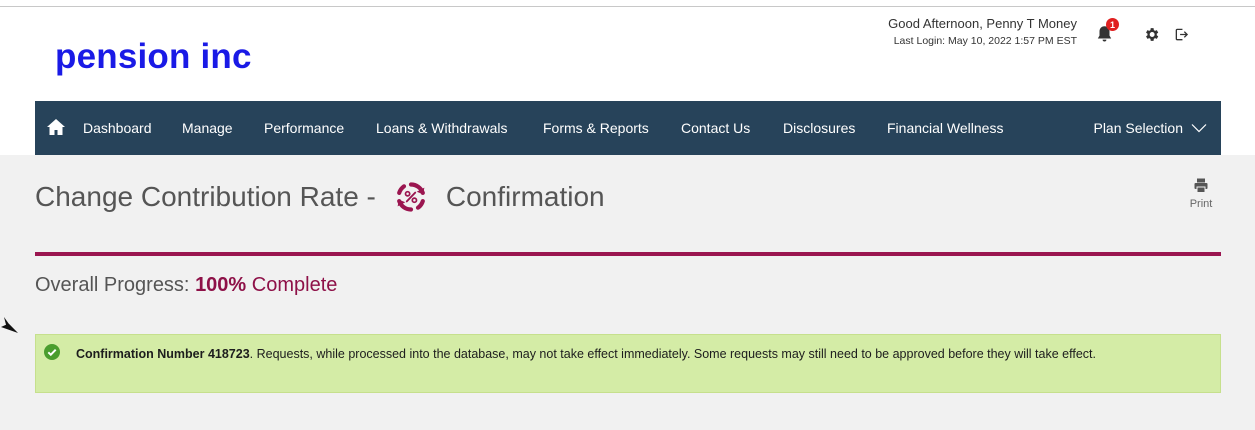 This screenshot has width=1255, height=430. I want to click on check-circle-icon, so click(52, 352).